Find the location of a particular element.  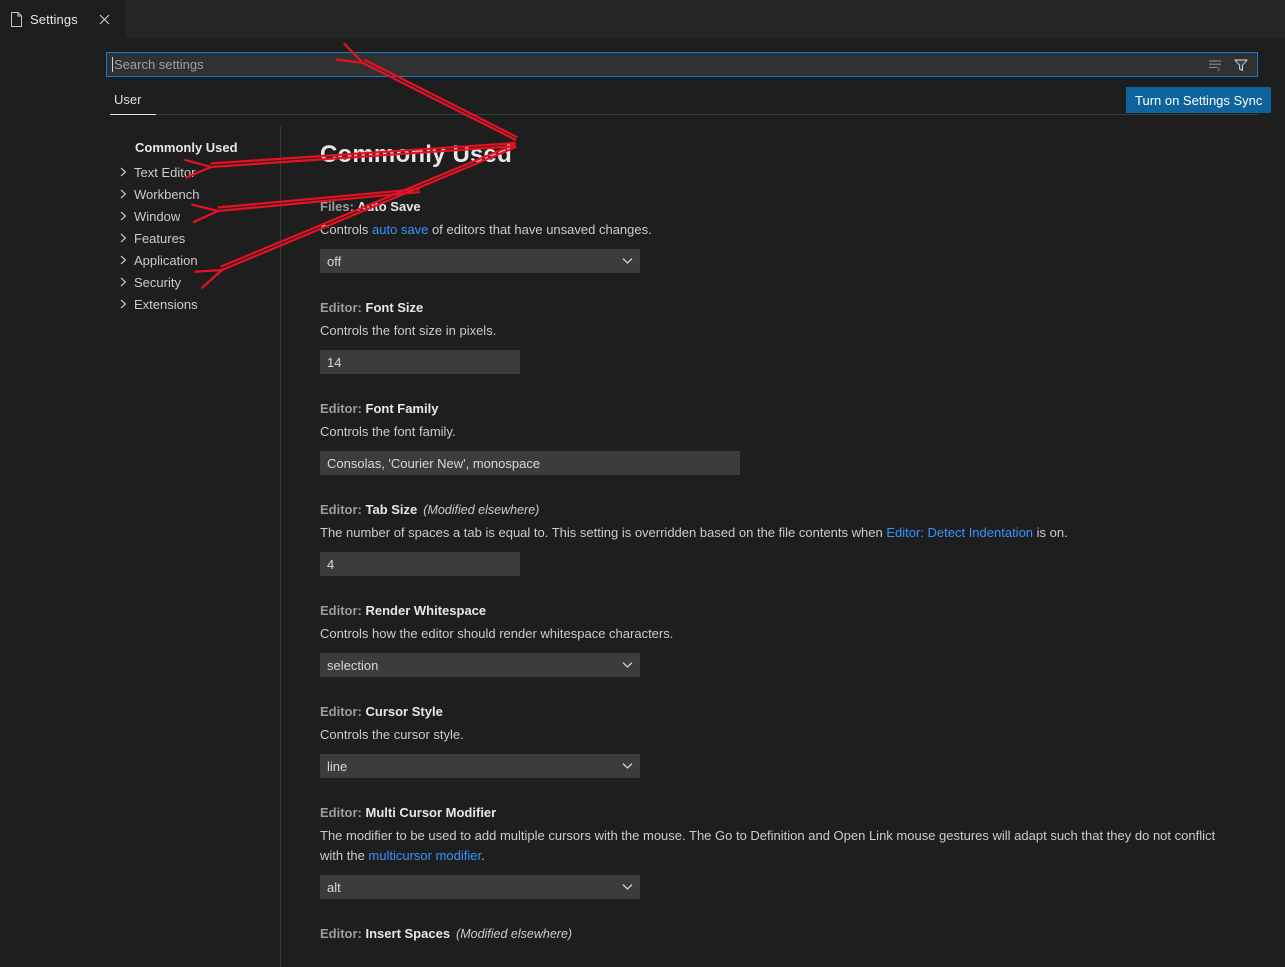

setting-name: Cursor Style is located at coordinates (404, 711).